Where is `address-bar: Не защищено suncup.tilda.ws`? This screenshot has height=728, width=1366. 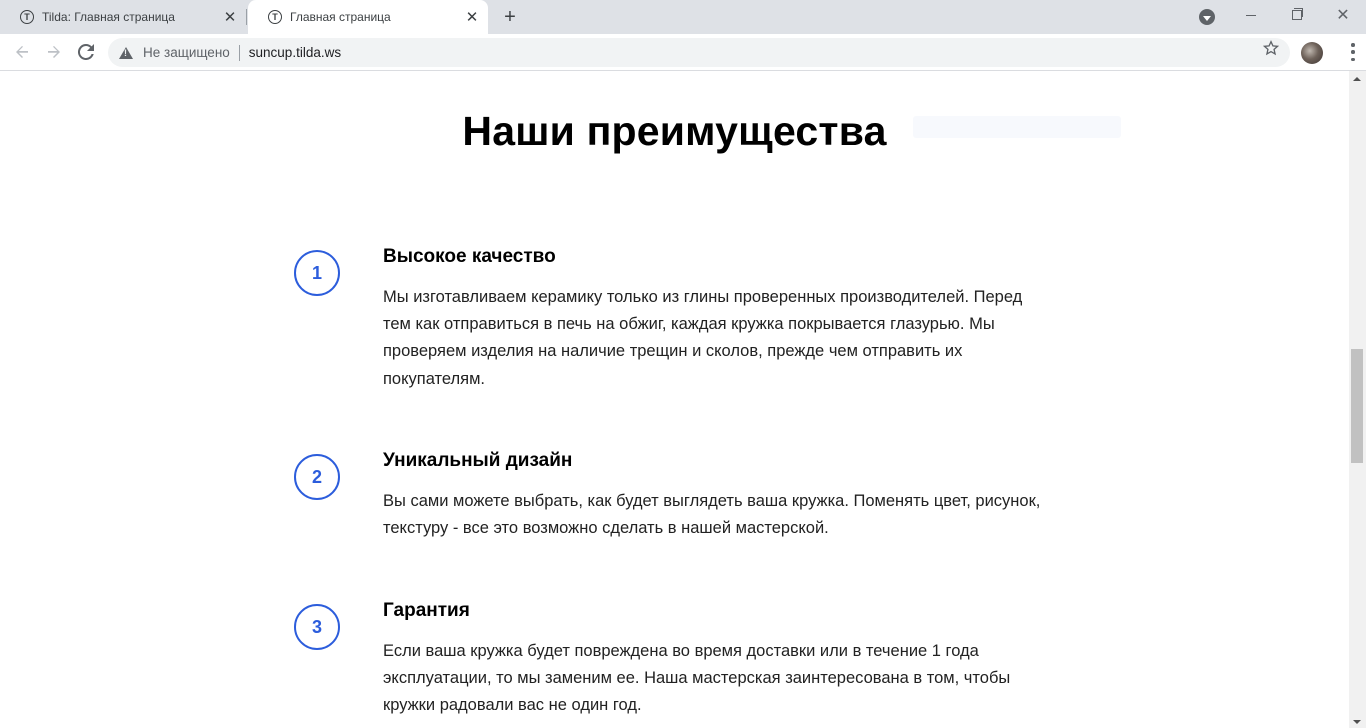 address-bar: Не защищено suncup.tilda.ws is located at coordinates (699, 52).